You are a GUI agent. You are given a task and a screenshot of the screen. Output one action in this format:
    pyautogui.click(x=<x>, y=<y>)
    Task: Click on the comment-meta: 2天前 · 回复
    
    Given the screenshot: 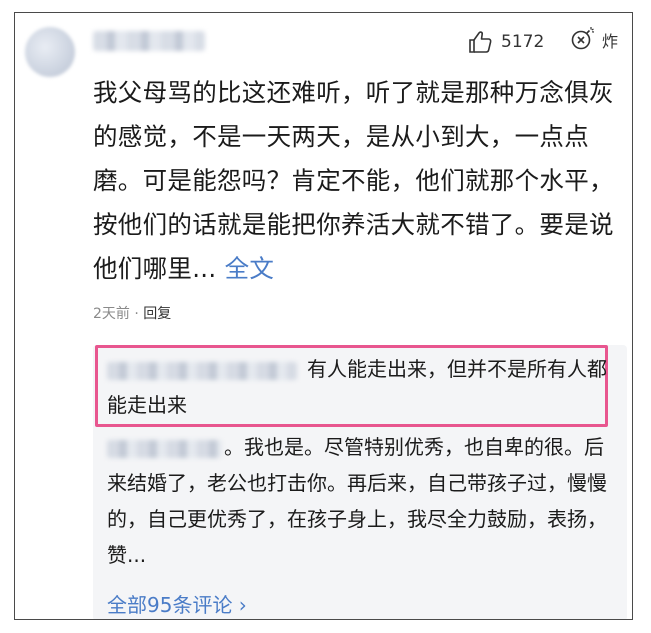 What is the action you would take?
    pyautogui.click(x=132, y=313)
    